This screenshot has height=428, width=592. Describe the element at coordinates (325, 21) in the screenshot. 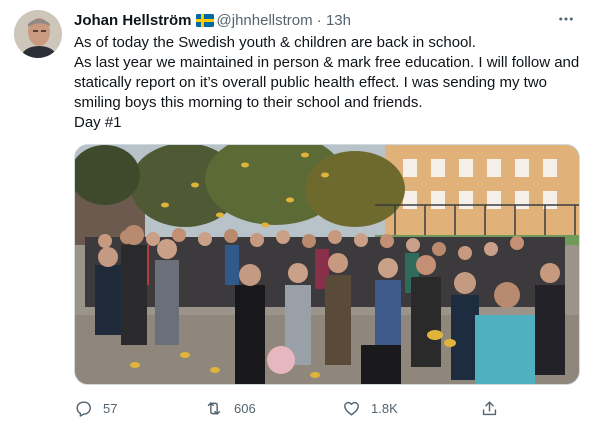

I see `tweet-header: Johan Hellström @jhnhellstrom · 13h` at that location.